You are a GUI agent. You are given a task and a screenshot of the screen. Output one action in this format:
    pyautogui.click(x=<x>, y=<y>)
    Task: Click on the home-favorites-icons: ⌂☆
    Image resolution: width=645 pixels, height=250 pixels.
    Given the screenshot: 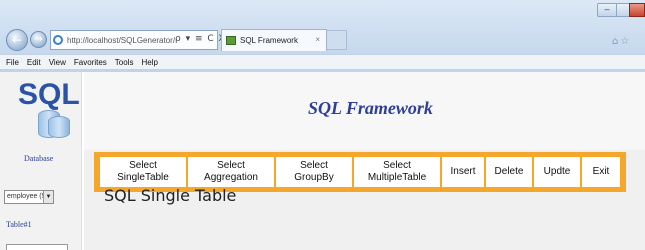 What is the action you would take?
    pyautogui.click(x=621, y=41)
    